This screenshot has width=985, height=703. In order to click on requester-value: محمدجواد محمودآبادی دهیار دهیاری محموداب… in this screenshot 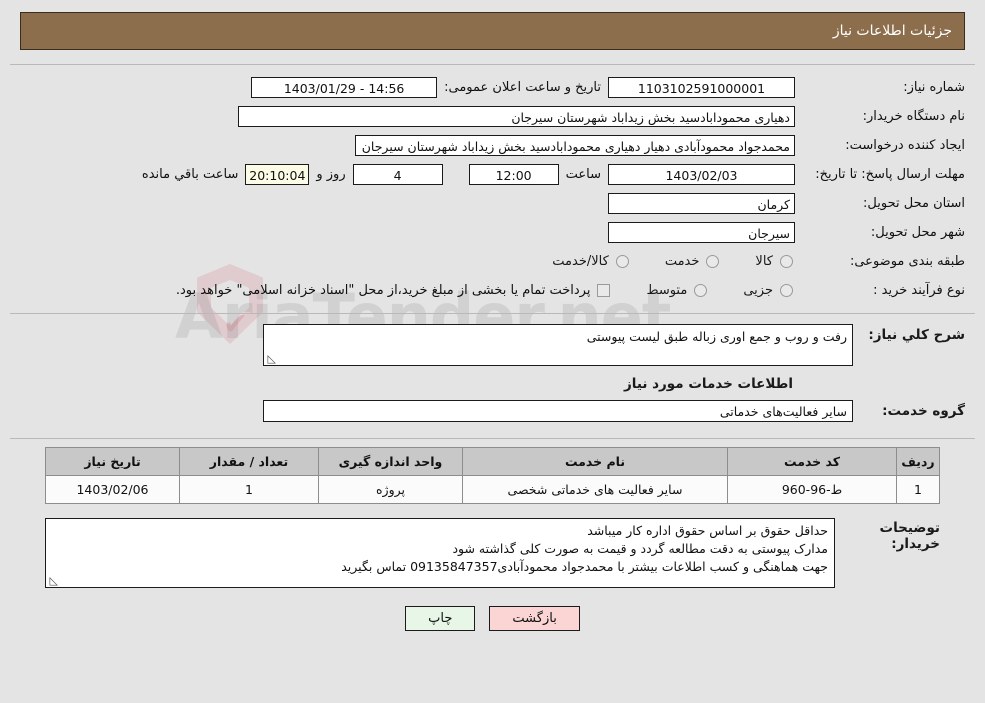, I will do `click(575, 145)`.